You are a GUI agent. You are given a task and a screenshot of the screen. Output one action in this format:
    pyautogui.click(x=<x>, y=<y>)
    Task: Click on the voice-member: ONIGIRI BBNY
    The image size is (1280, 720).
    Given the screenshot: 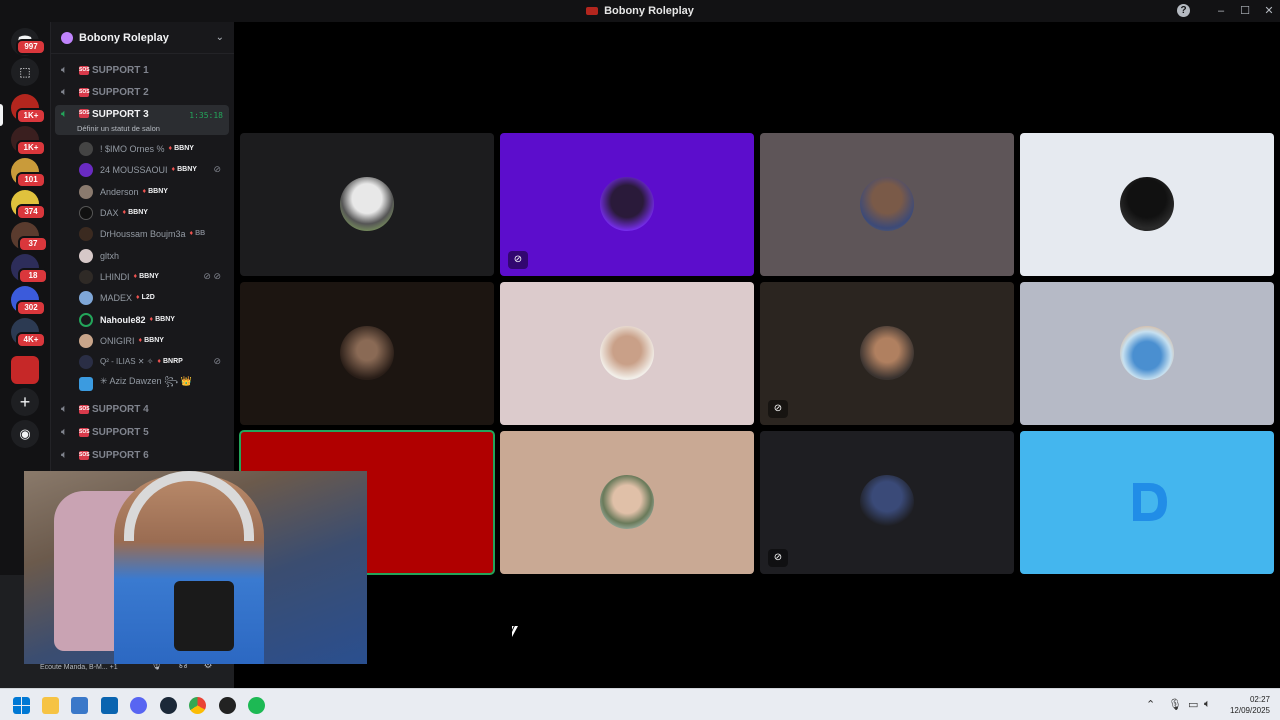 What is the action you would take?
    pyautogui.click(x=154, y=340)
    